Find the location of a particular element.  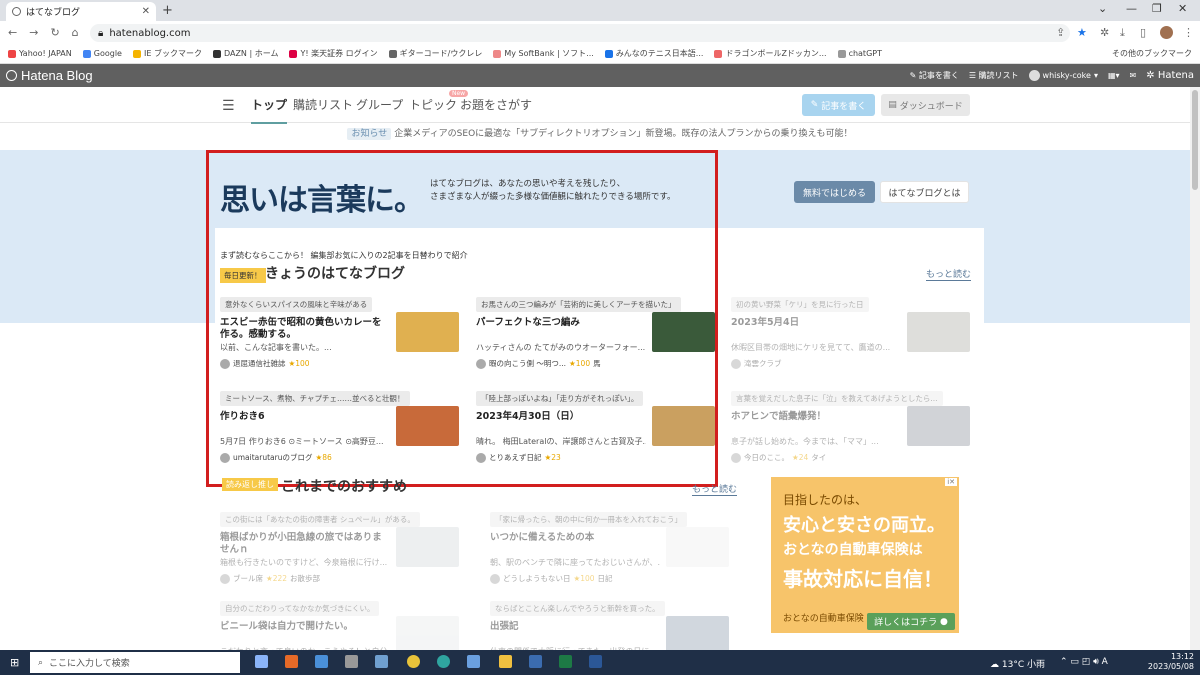

recommend-more-link: もっと読む is located at coordinates (715, 489).